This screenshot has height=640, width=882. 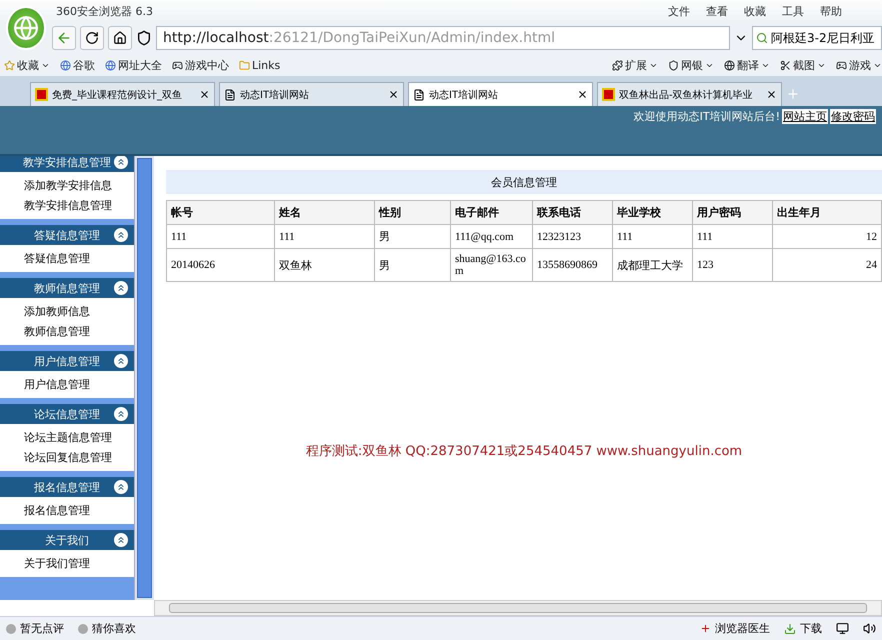 What do you see at coordinates (412, 212) in the screenshot?
I see `column-header: 性别` at bounding box center [412, 212].